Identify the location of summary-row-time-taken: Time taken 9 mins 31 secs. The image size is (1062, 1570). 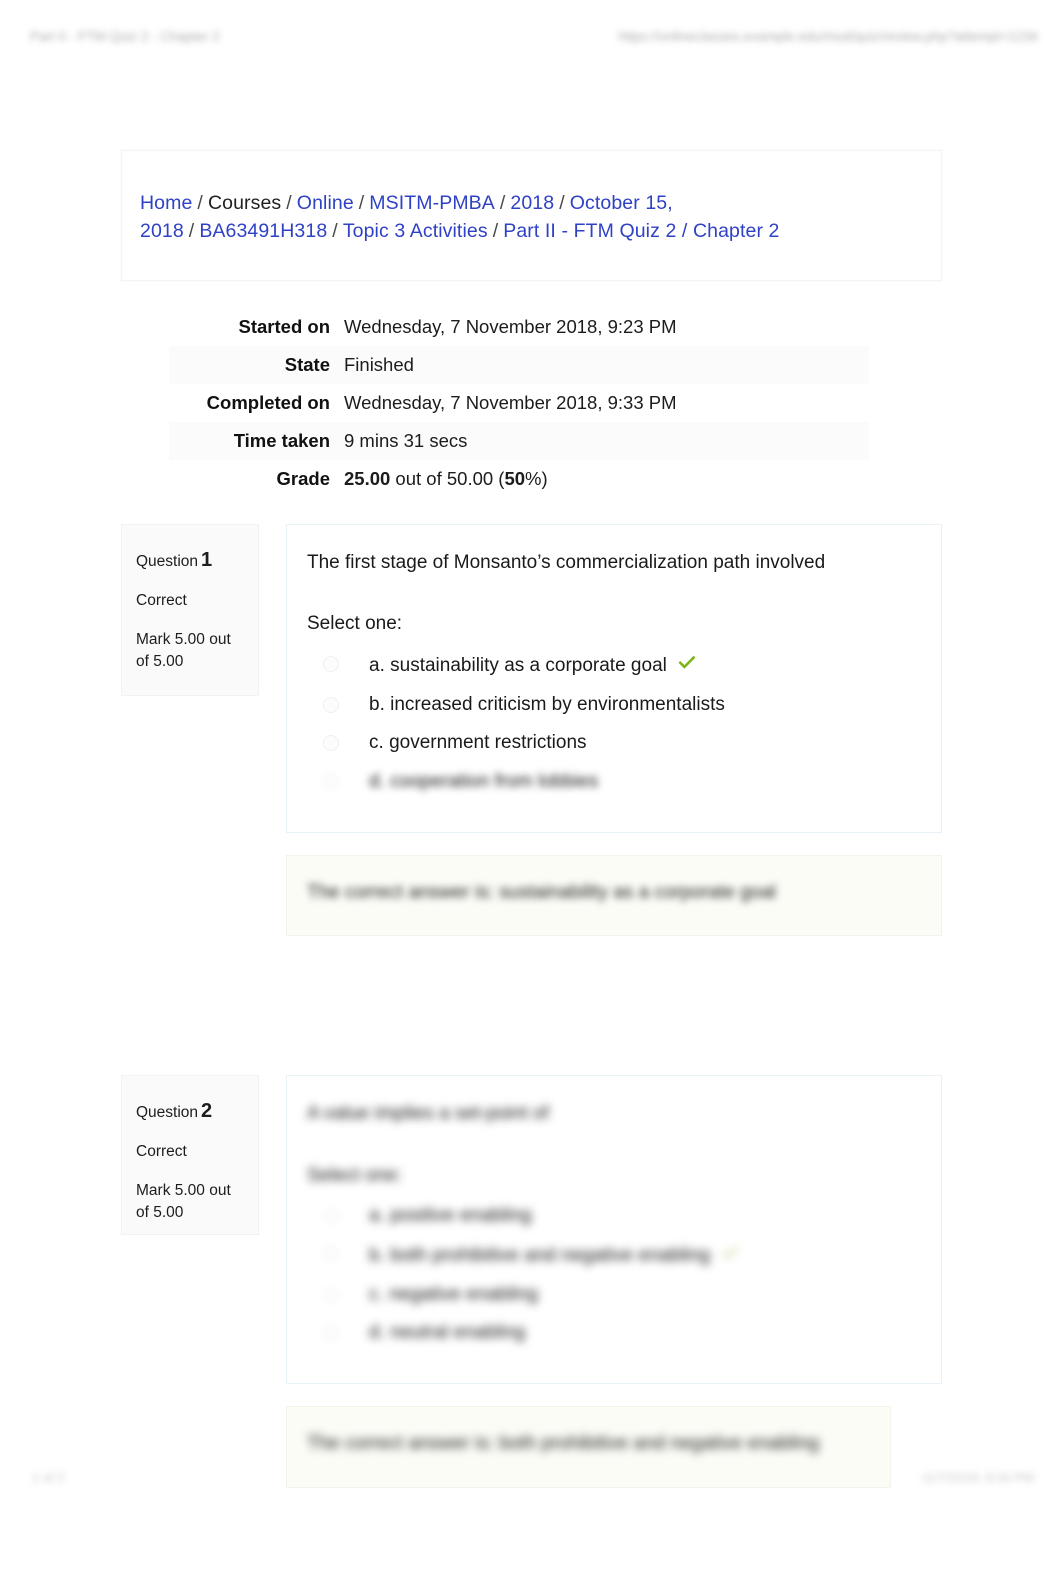
(519, 440).